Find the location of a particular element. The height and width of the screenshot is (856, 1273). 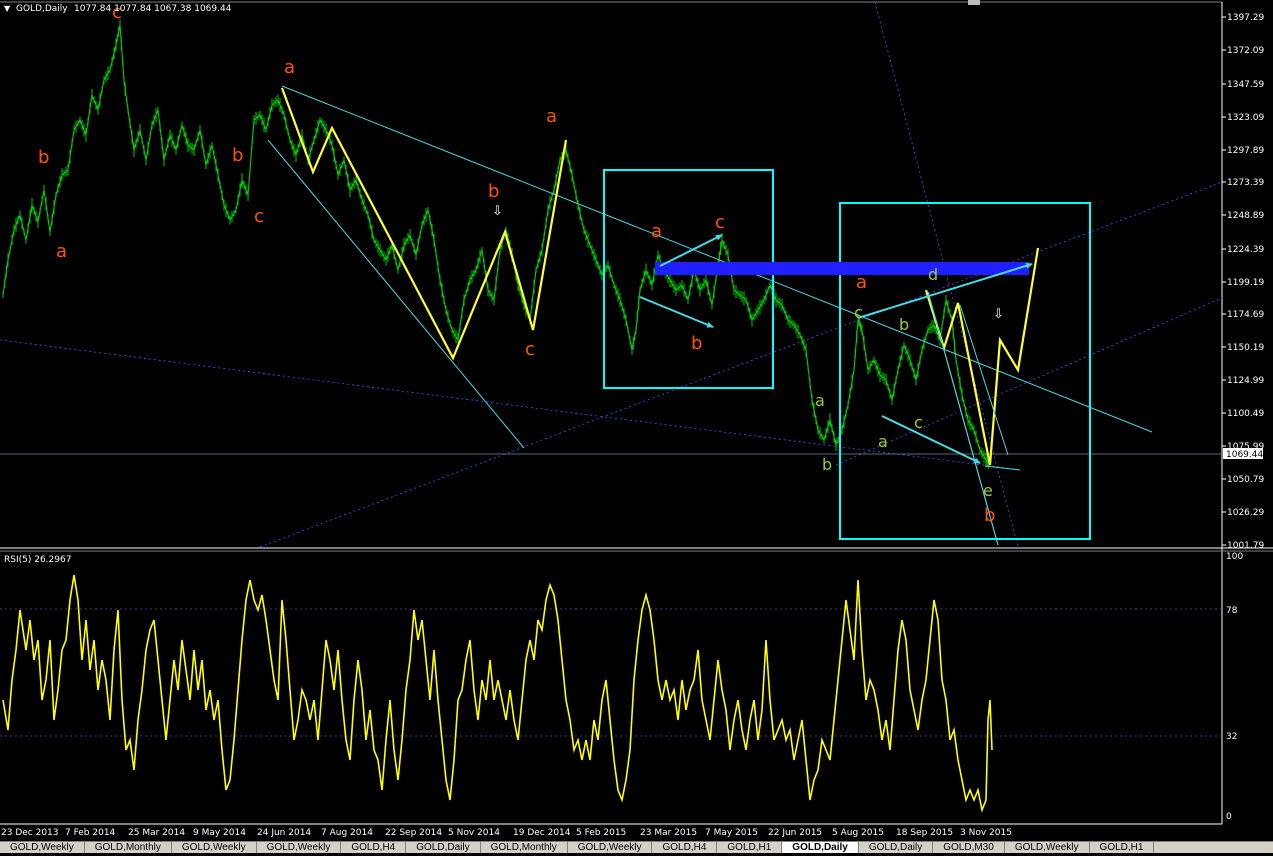

date-axis-label: 7 May 2015 is located at coordinates (731, 833).